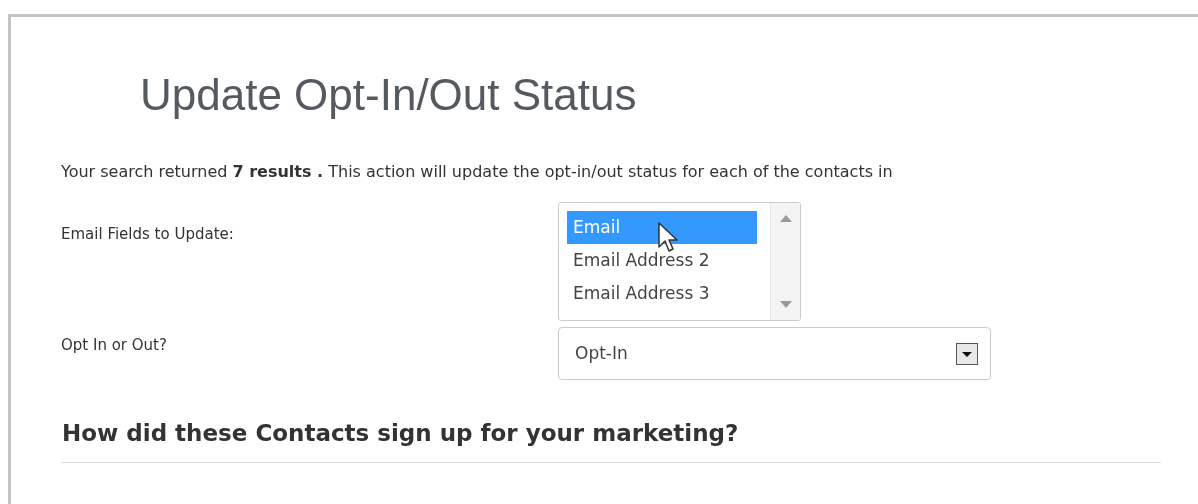 The image size is (1198, 504). What do you see at coordinates (477, 172) in the screenshot?
I see `search-summary: Your search returned 7 results . This action will update the opt-in/out status for each of the contacts in` at bounding box center [477, 172].